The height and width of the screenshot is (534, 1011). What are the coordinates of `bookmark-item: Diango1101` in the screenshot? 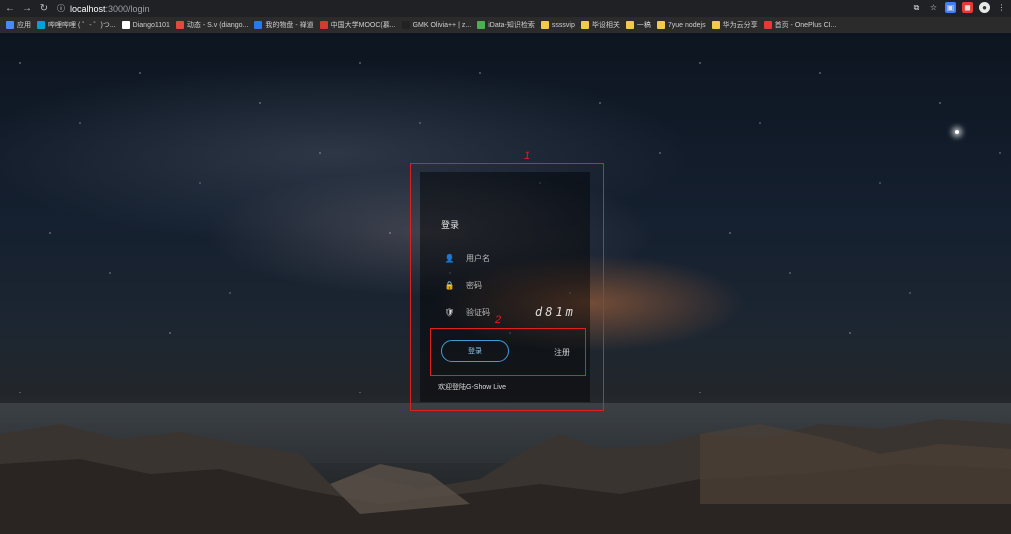 It's located at (145, 25).